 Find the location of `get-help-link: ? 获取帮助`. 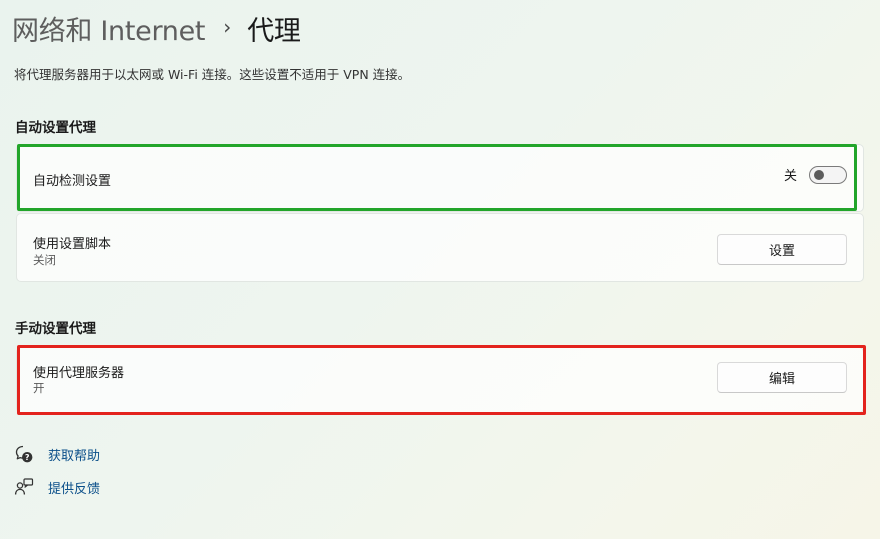

get-help-link: ? 获取帮助 is located at coordinates (57, 454).